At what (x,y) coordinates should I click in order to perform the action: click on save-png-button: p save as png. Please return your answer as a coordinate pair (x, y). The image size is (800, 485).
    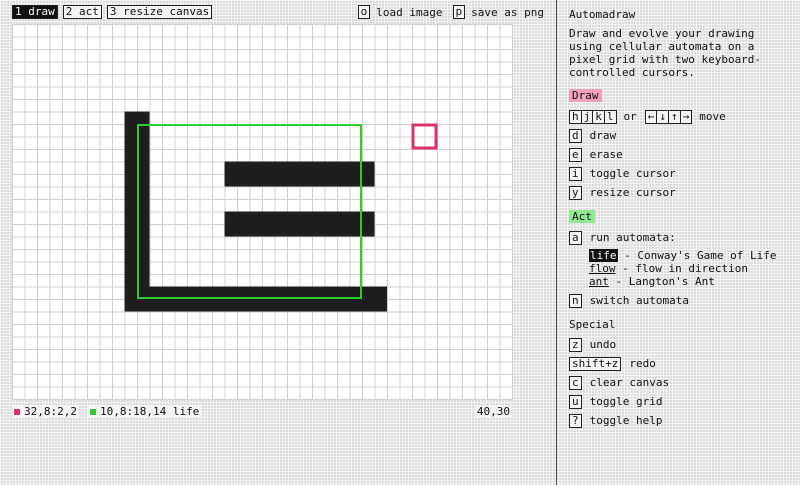
    Looking at the image, I should click on (498, 12).